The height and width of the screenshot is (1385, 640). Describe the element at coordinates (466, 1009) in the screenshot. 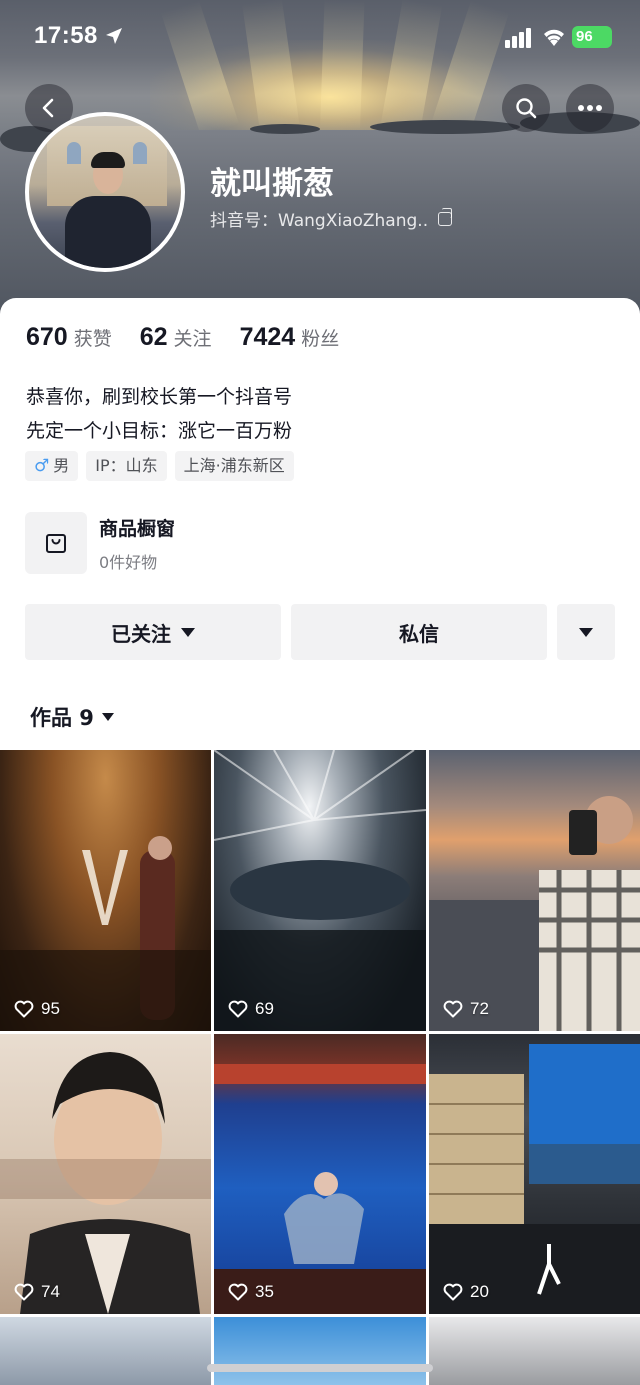

I see `like-count: 72` at that location.